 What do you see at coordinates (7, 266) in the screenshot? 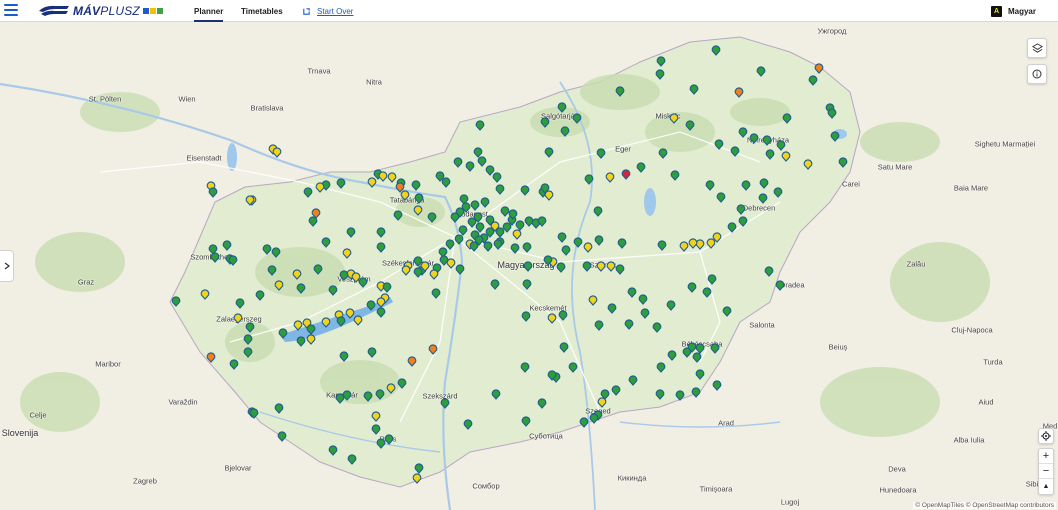
I see `expand-panel-button` at bounding box center [7, 266].